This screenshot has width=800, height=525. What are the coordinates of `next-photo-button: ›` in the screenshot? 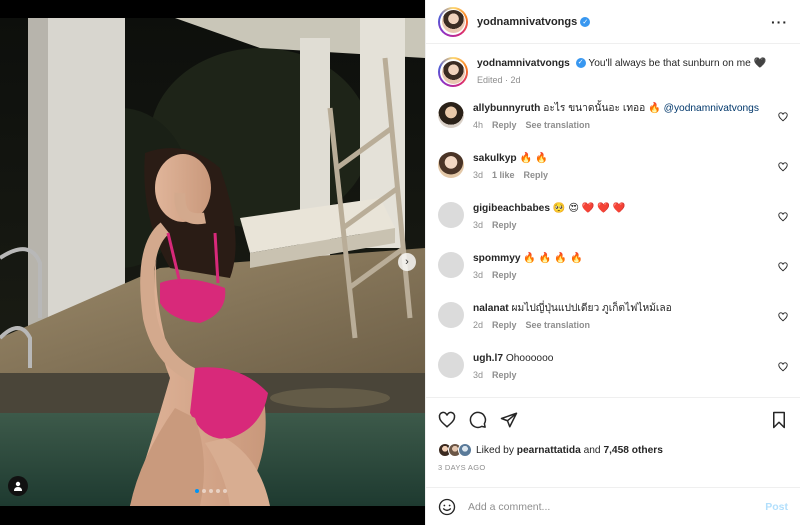 It's located at (407, 262).